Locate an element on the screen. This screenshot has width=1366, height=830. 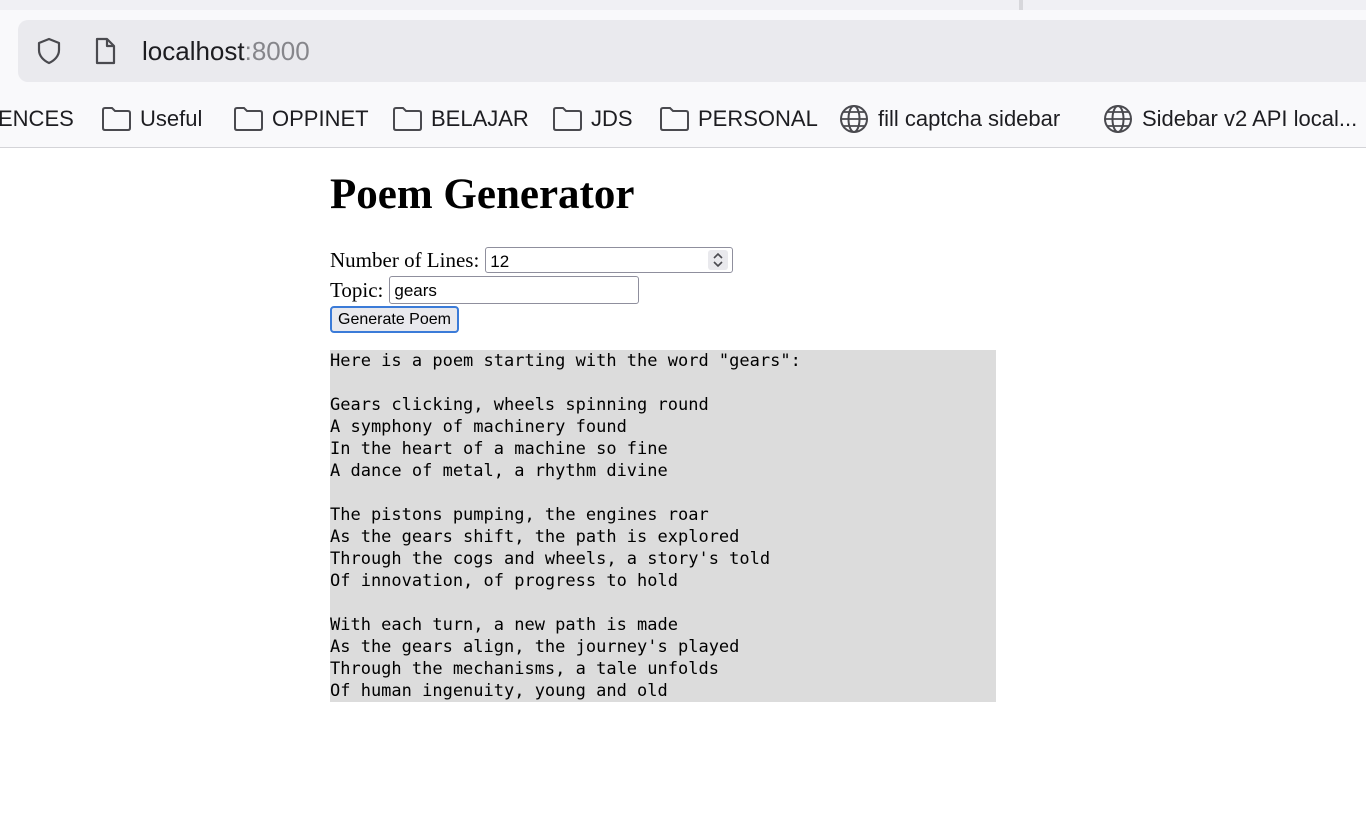
bookmark-label: fill captcha sidebar is located at coordinates (969, 118).